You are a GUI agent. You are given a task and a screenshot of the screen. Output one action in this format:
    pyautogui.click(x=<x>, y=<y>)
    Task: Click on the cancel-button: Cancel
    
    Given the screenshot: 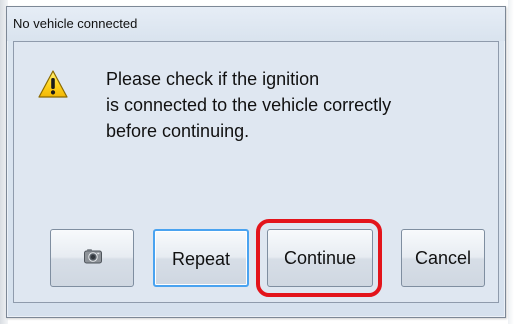 What is the action you would take?
    pyautogui.click(x=443, y=258)
    